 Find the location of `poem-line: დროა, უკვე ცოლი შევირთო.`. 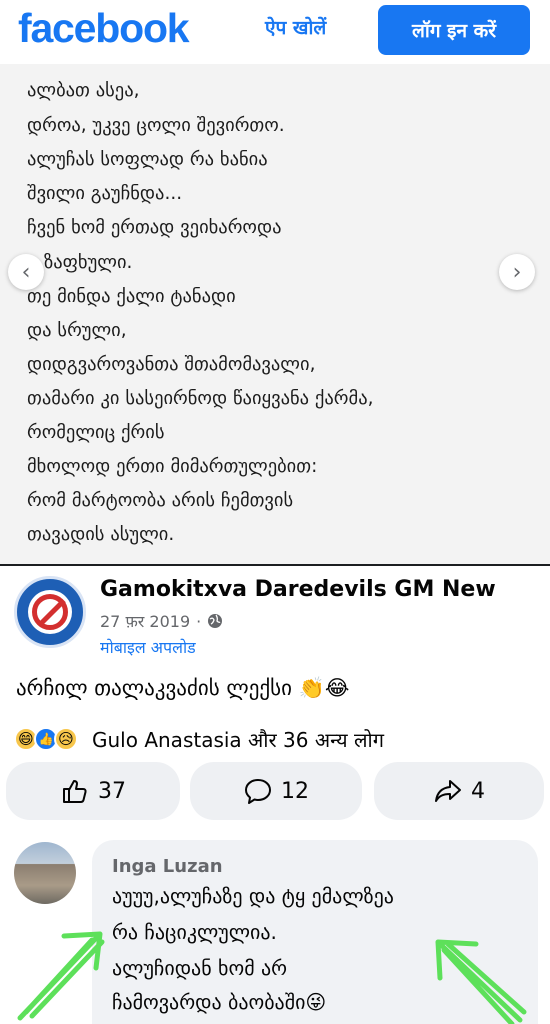

poem-line: დროა, უკვე ცოლი შევირთო. is located at coordinates (156, 125).